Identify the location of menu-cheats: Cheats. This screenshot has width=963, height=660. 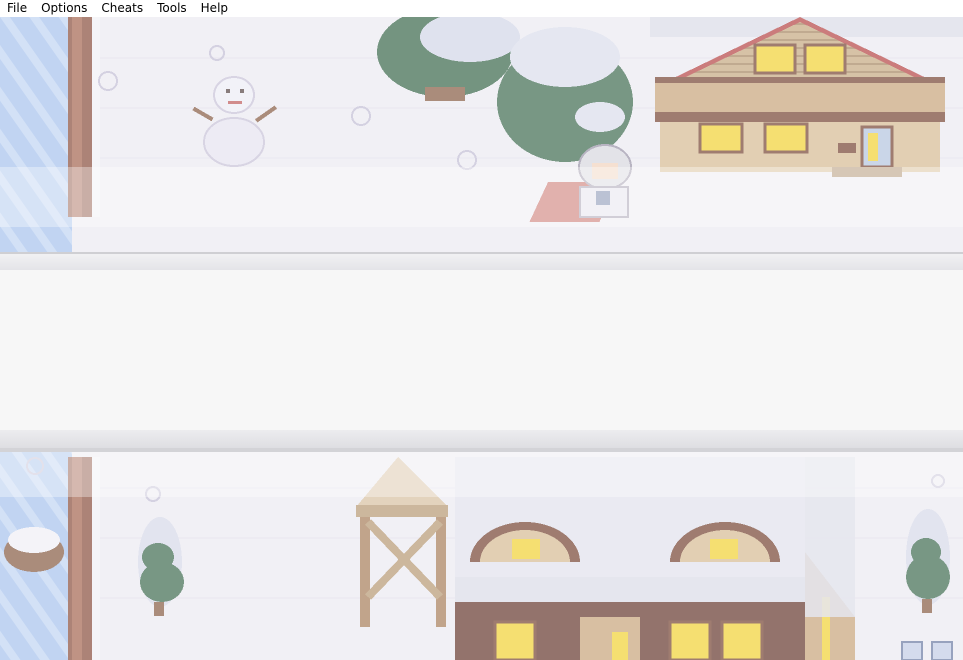
(122, 8).